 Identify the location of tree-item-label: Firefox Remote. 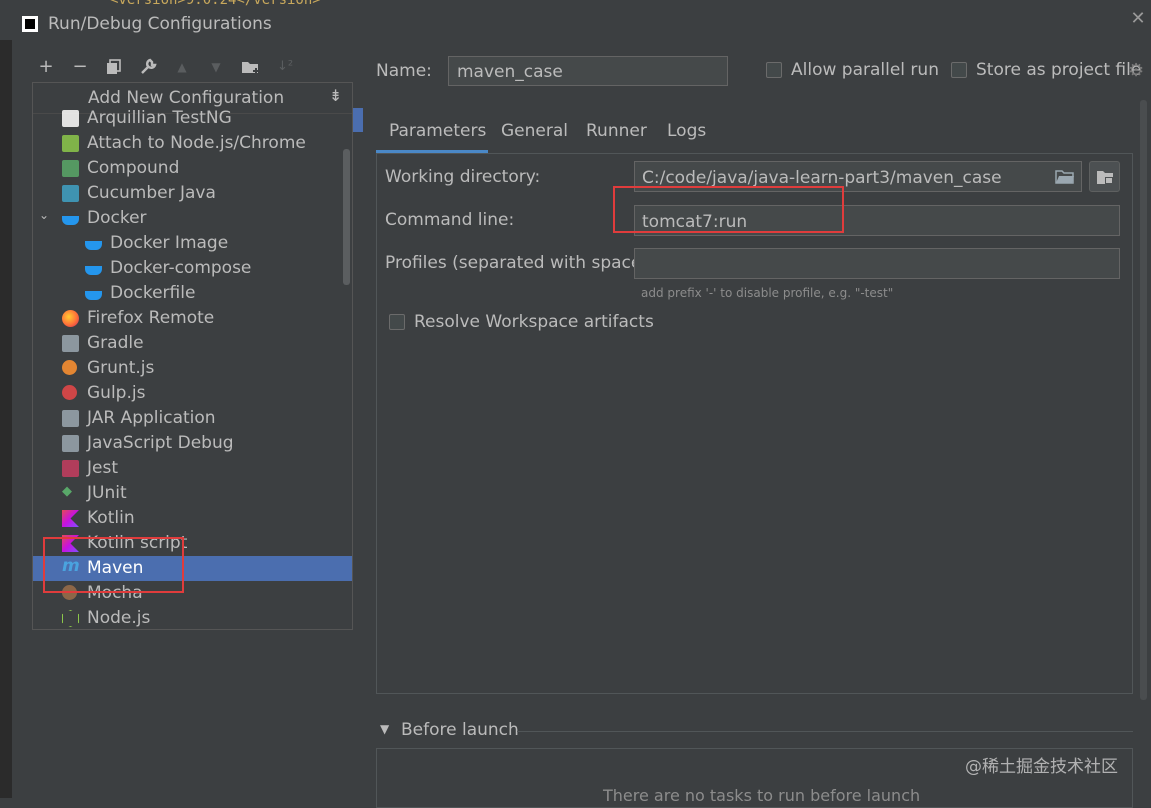
(151, 318).